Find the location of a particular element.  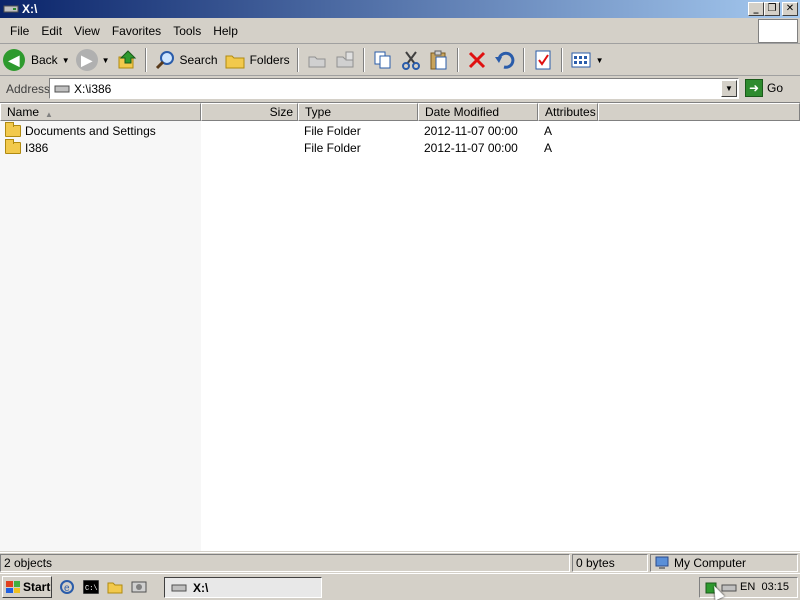

start-label: Start is located at coordinates (37, 587).